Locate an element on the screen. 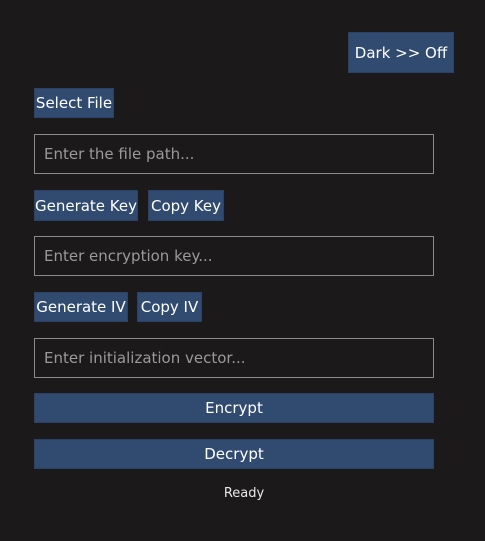 The height and width of the screenshot is (541, 485). generate-iv-button: Generate IV is located at coordinates (81, 307).